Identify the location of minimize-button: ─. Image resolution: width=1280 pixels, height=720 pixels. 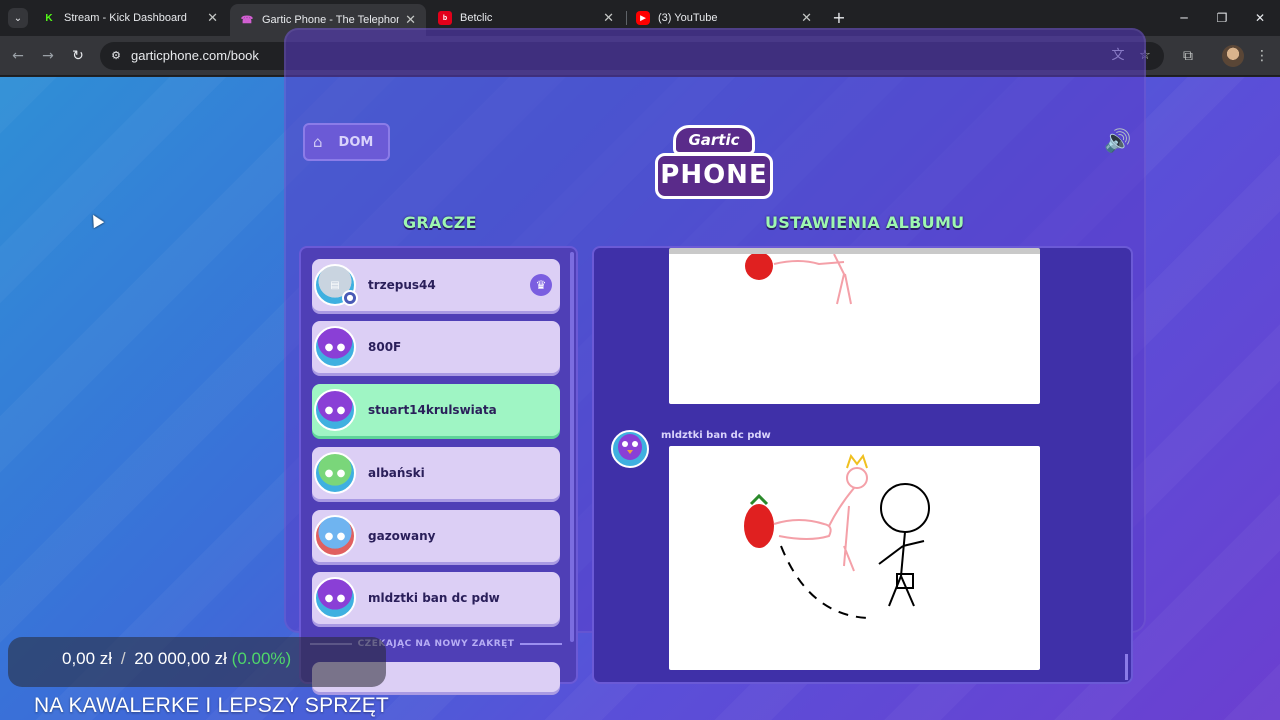
(1184, 18).